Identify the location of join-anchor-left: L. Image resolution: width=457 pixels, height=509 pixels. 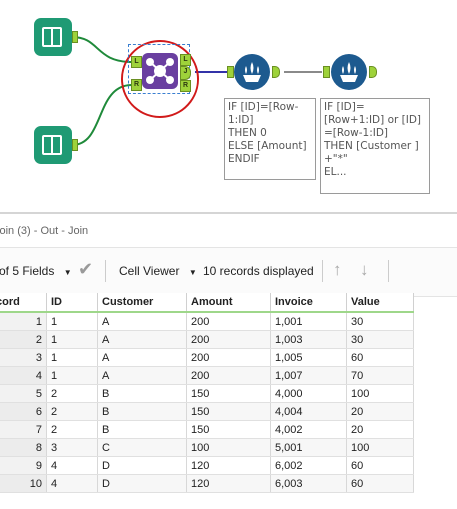
(136, 62).